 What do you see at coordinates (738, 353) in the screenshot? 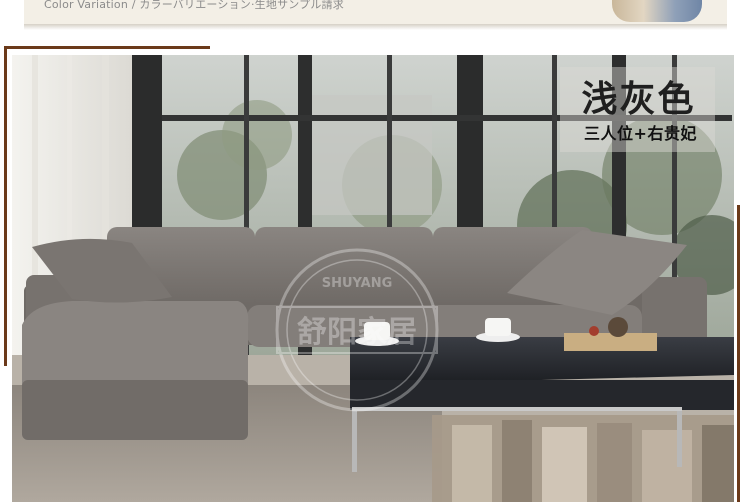
I see `frame-corner-right` at bounding box center [738, 353].